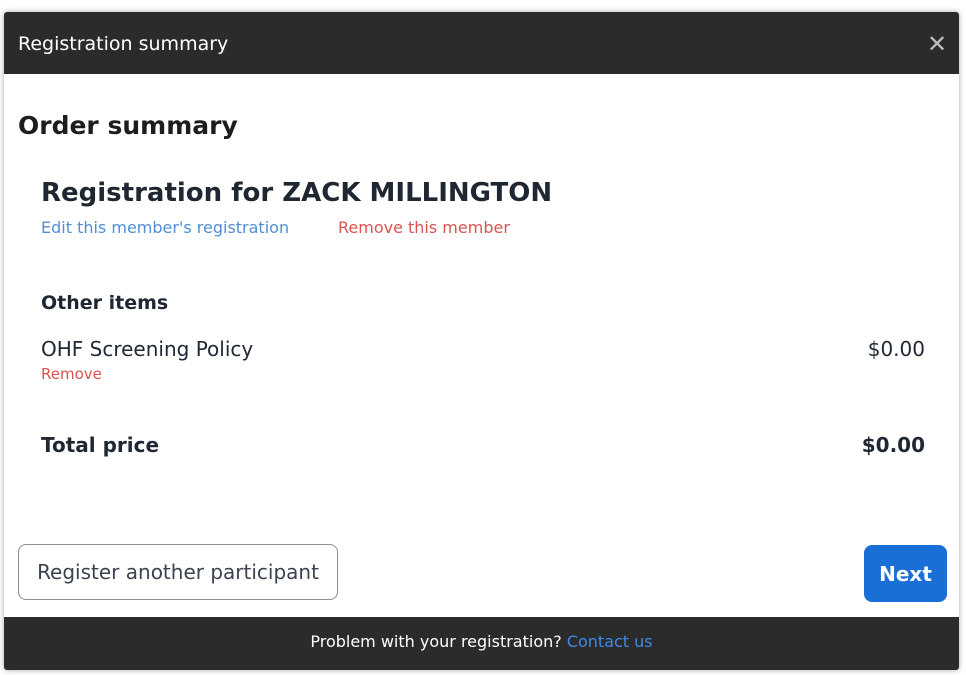 Image resolution: width=966 pixels, height=675 pixels. I want to click on remove-item-link: Remove, so click(71, 374).